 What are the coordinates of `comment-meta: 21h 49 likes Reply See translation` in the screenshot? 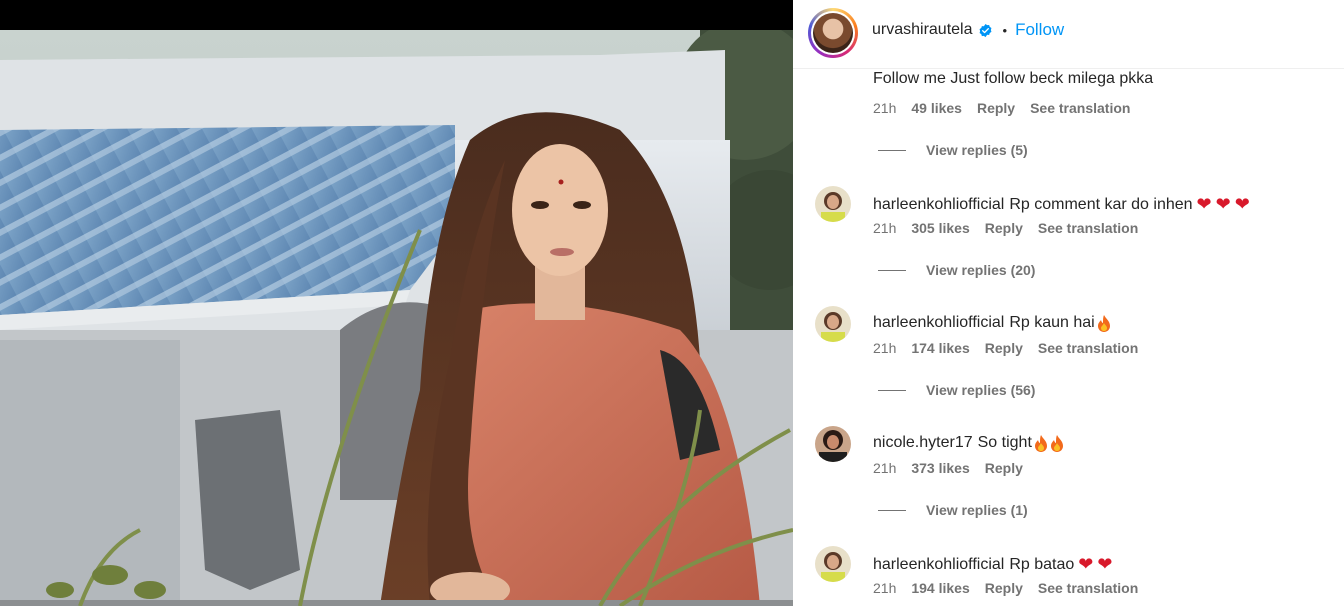 It's located at (1009, 108).